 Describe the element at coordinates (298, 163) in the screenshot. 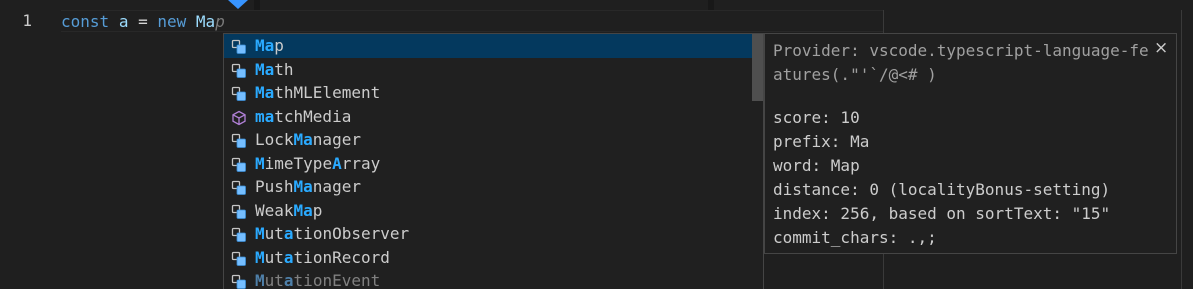

I see `label-text: imeType` at that location.